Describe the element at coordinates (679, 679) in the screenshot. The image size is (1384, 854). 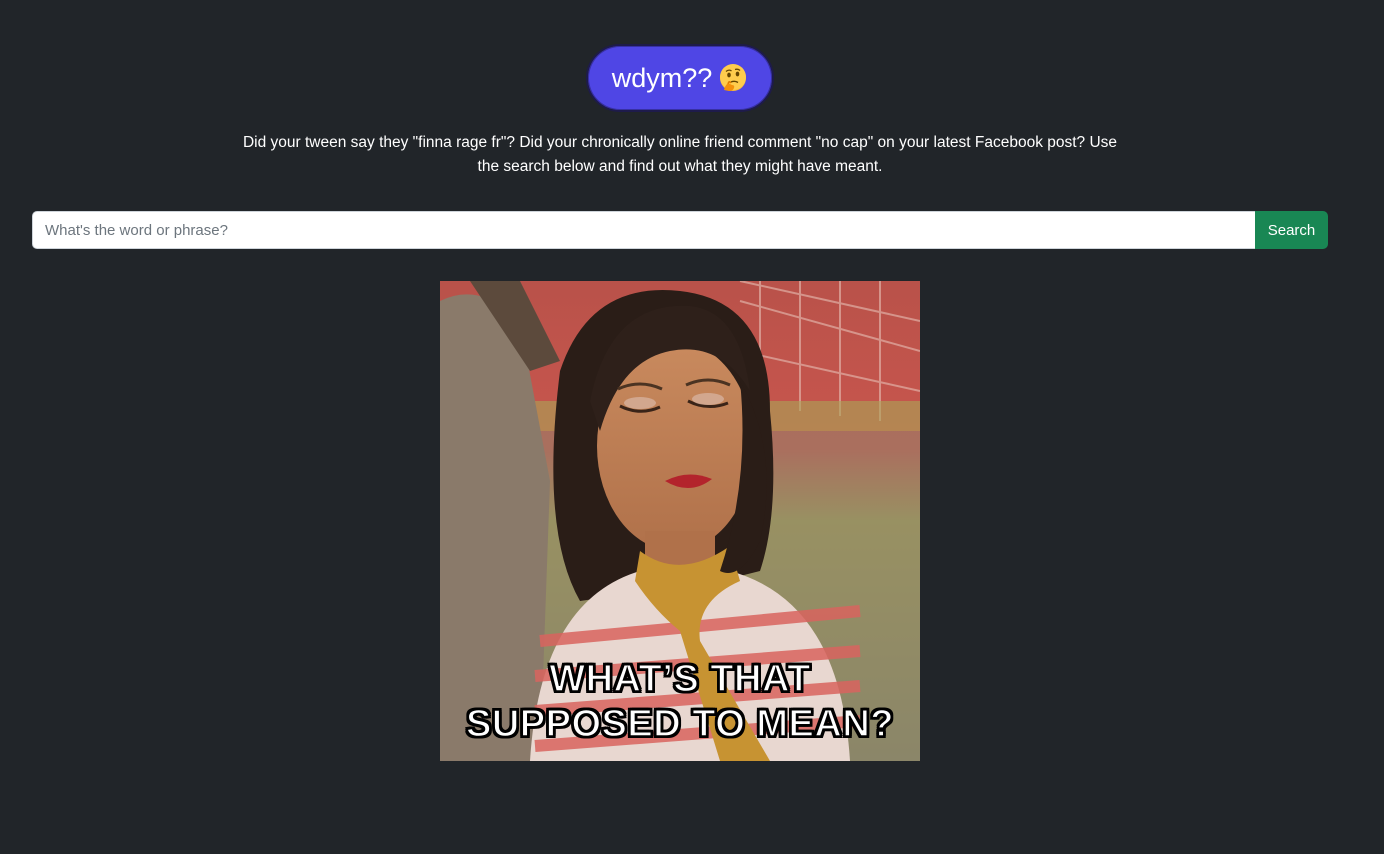
I see `meme-caption-line1: WHAT’S THAT` at that location.